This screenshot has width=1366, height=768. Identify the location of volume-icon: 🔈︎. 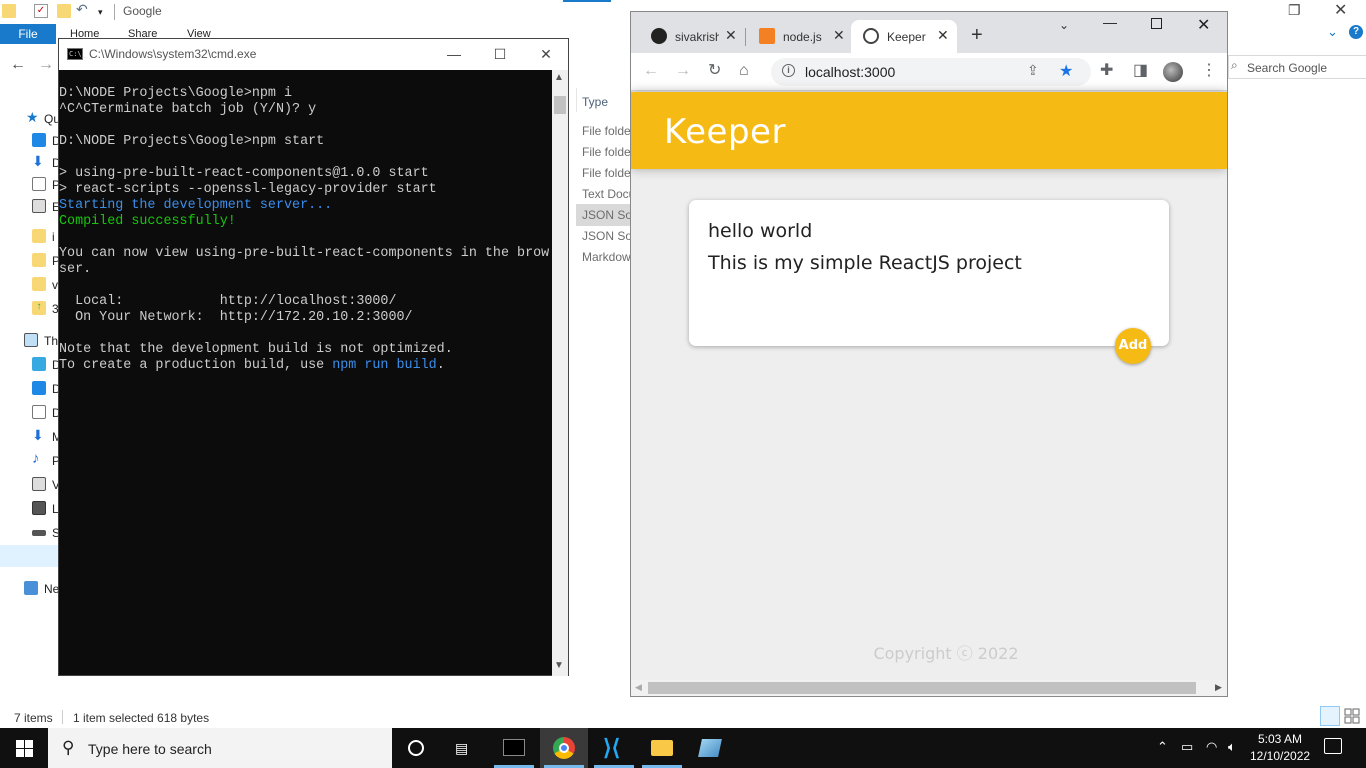
(1232, 747).